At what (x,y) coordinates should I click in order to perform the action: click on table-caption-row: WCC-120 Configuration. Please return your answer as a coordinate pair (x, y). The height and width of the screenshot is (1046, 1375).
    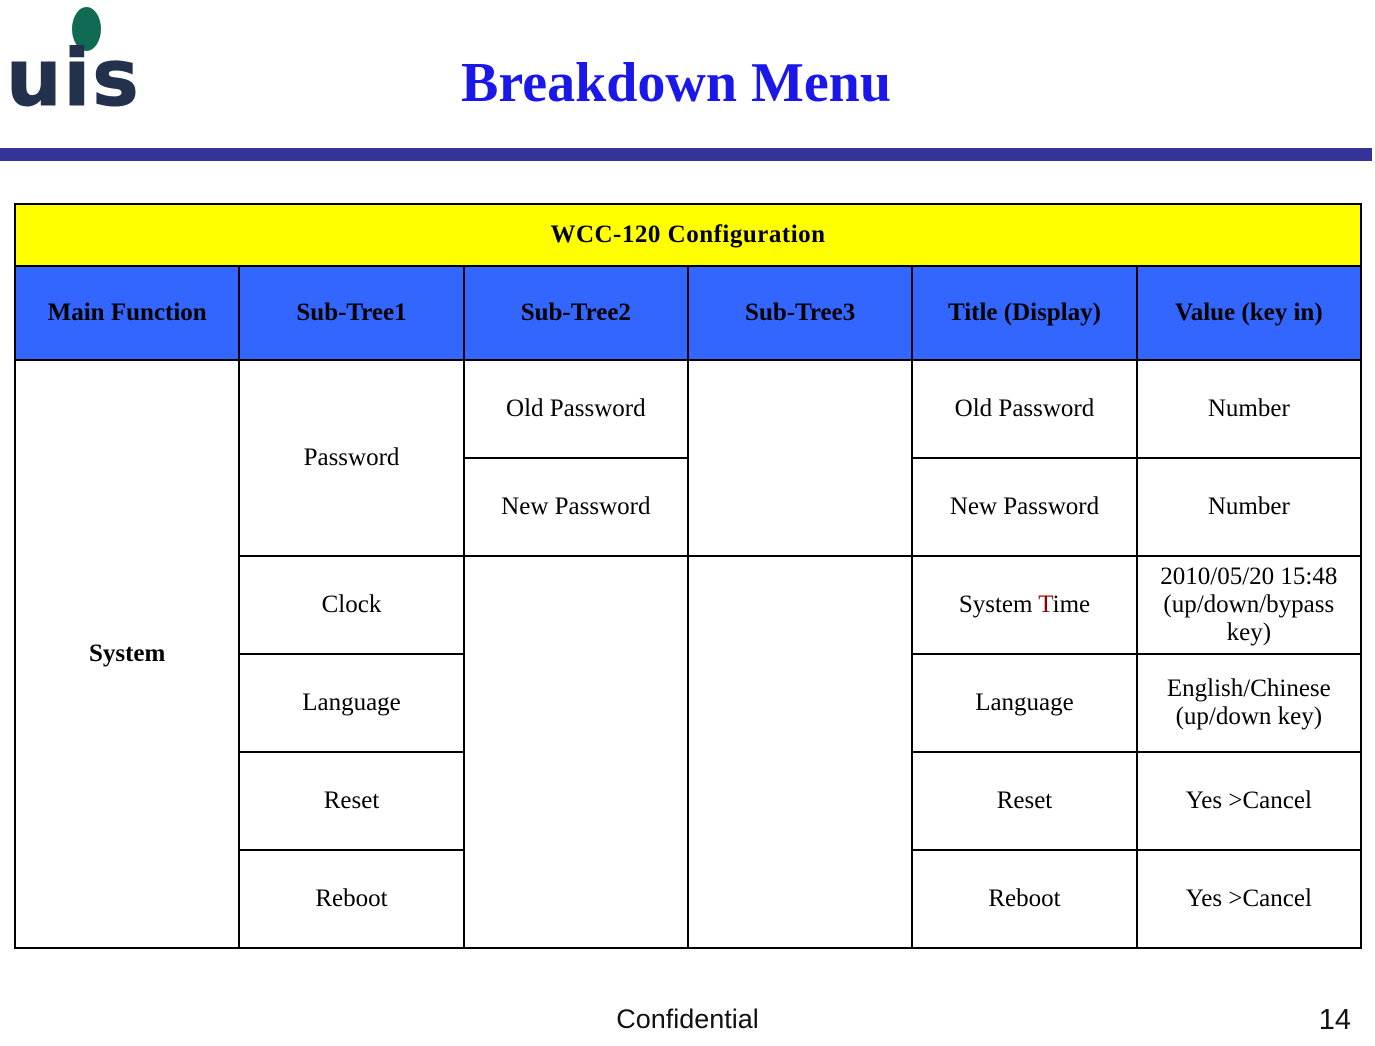
    Looking at the image, I should click on (688, 235).